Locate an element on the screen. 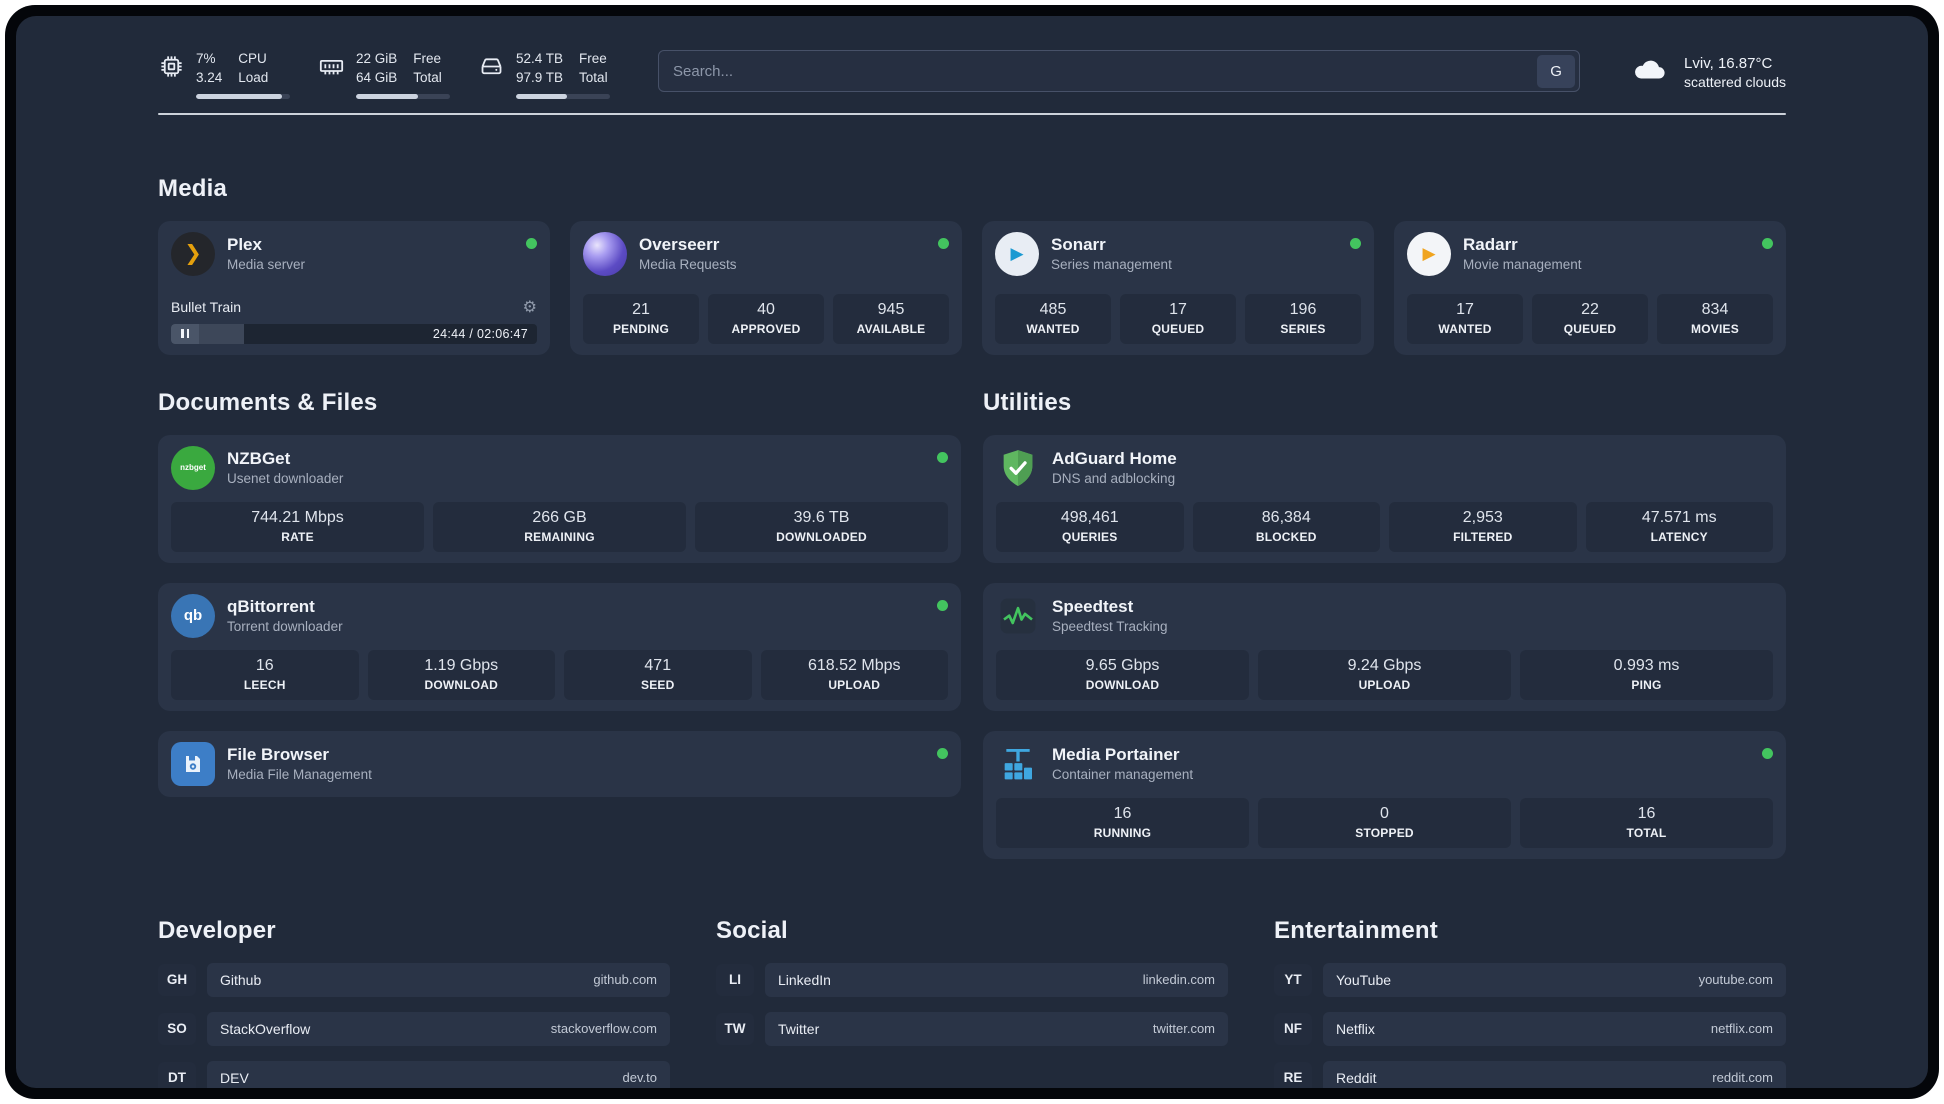 Image resolution: width=1944 pixels, height=1104 pixels. stat-value: 22 is located at coordinates (1590, 309).